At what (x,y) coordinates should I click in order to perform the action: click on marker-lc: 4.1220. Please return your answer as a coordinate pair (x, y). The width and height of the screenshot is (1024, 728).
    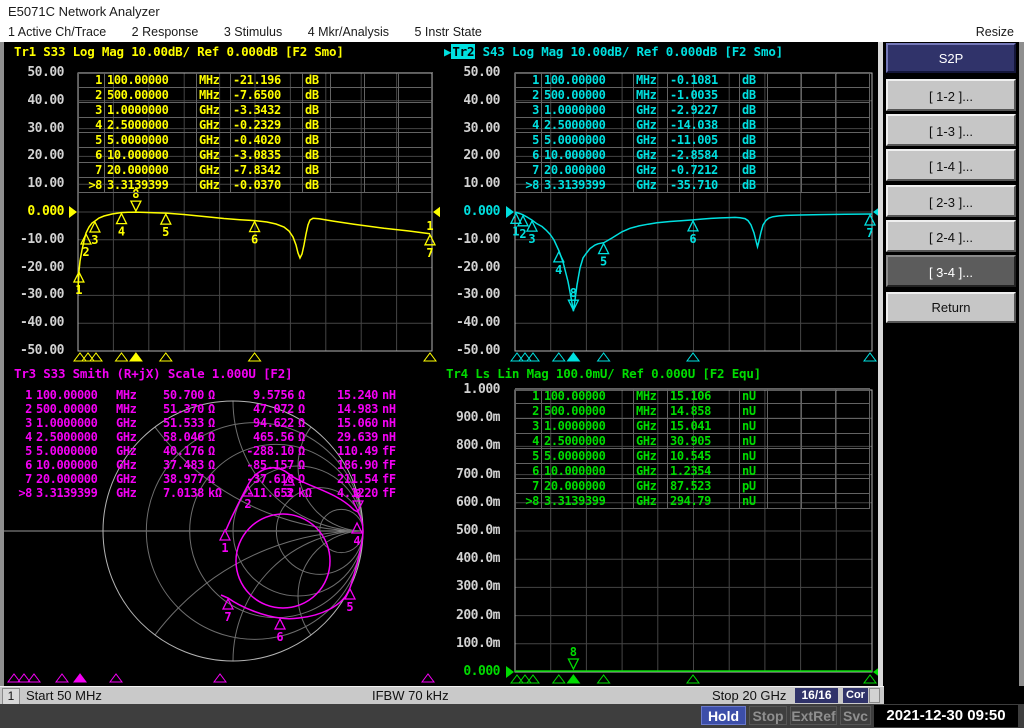
    Looking at the image, I should click on (357, 493).